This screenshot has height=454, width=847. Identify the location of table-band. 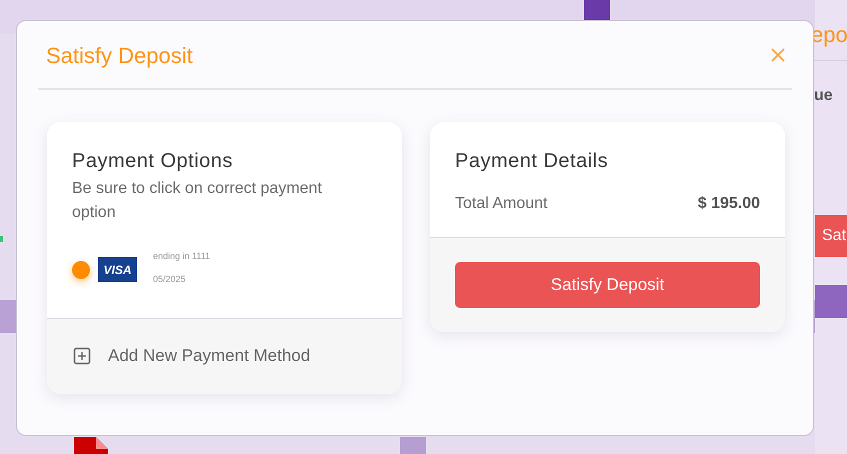
(831, 301).